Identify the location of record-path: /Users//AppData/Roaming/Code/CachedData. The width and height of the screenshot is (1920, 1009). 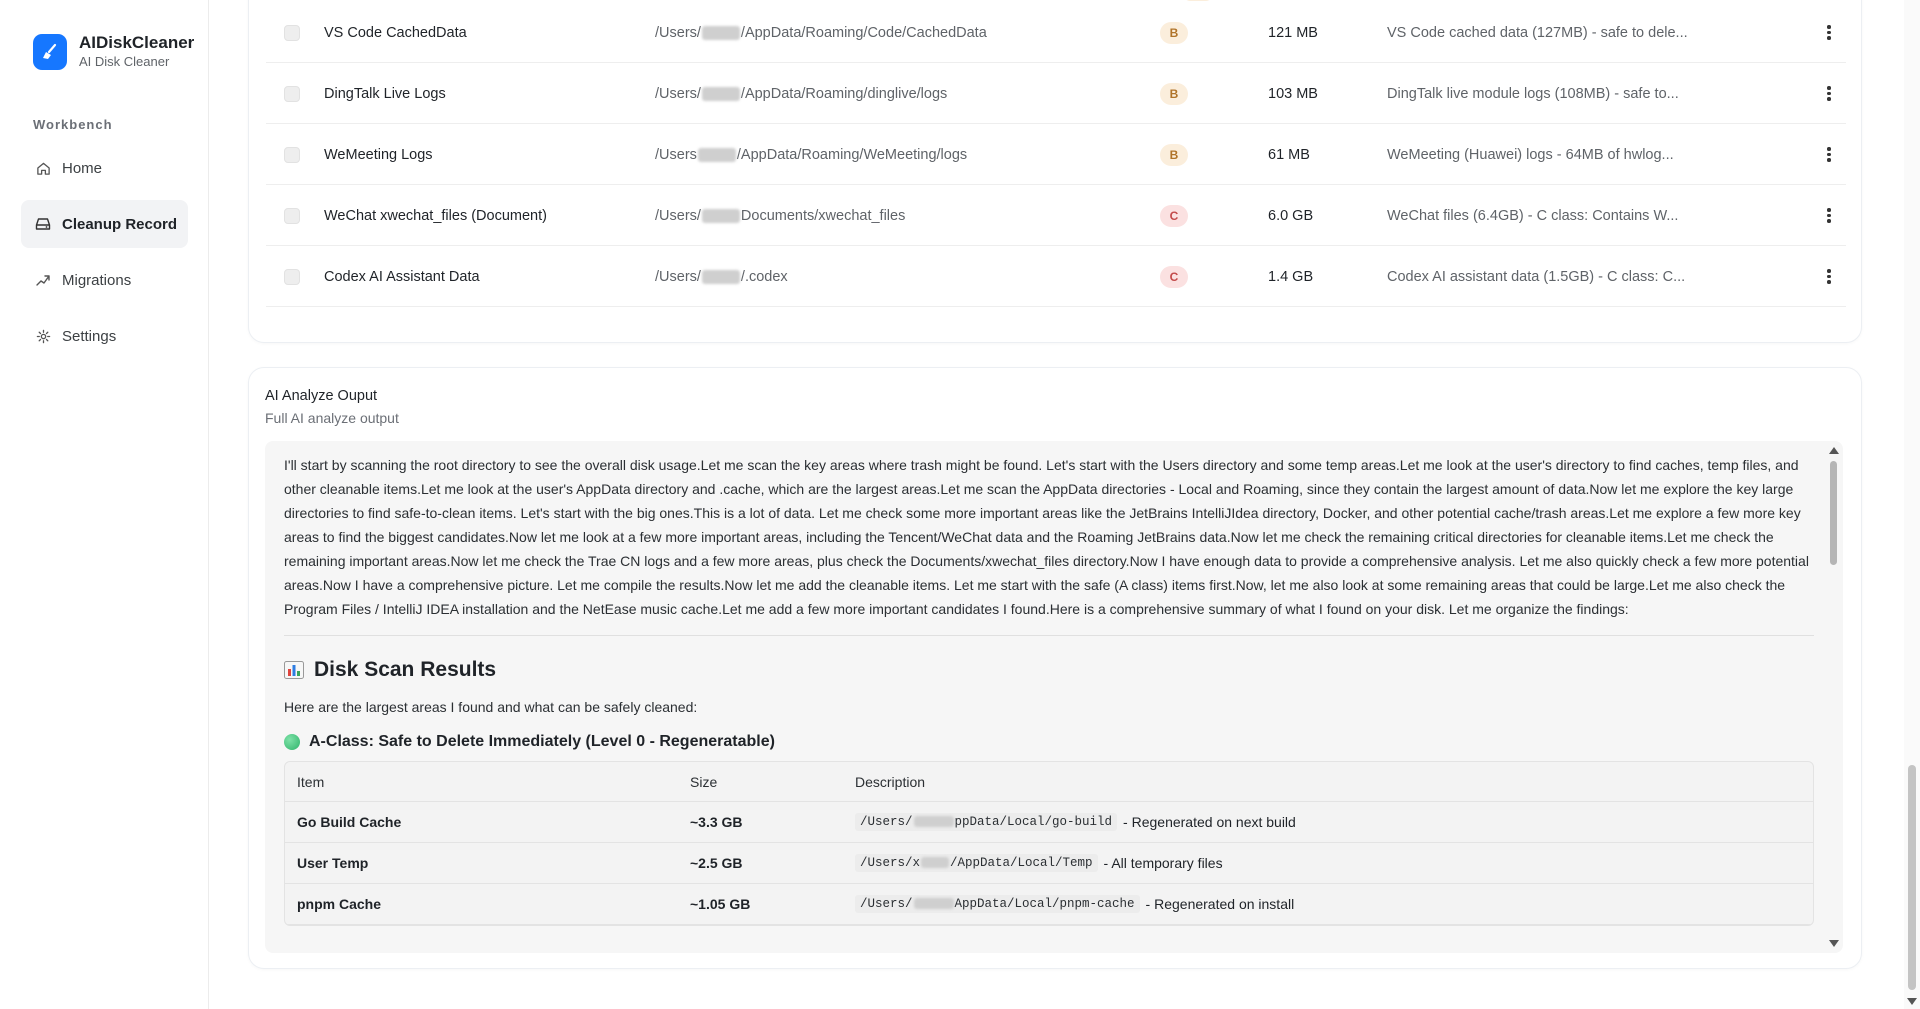
(821, 32).